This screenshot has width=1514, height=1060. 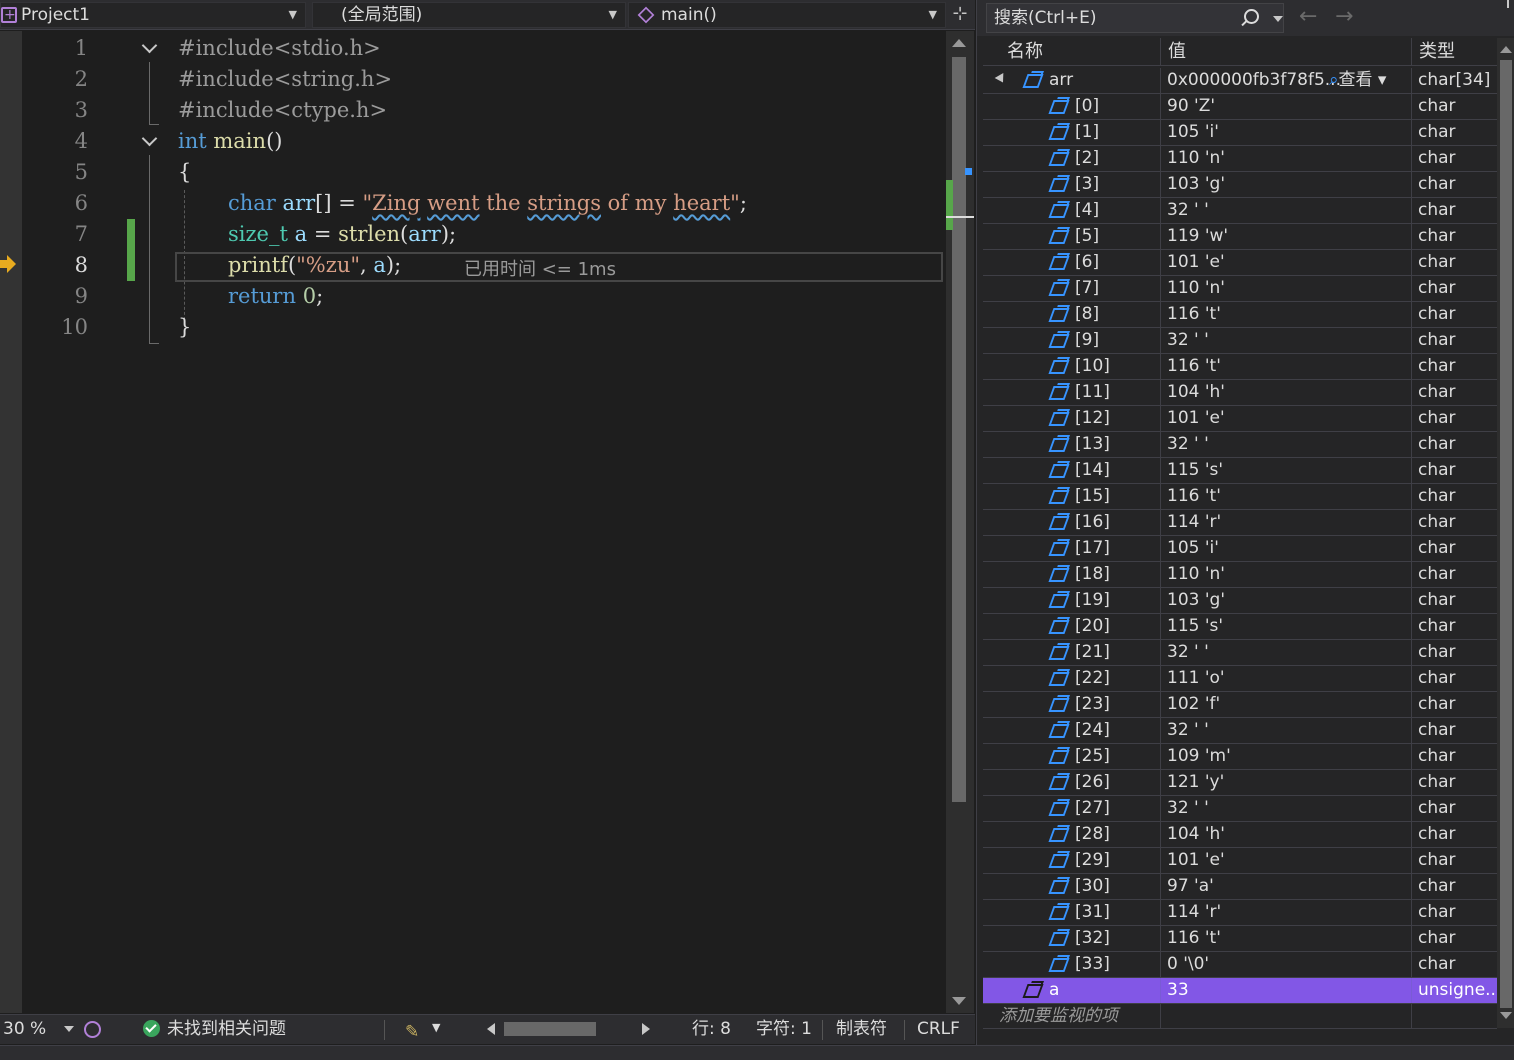 I want to click on issues-status: 未找到相关问题, so click(x=226, y=1029).